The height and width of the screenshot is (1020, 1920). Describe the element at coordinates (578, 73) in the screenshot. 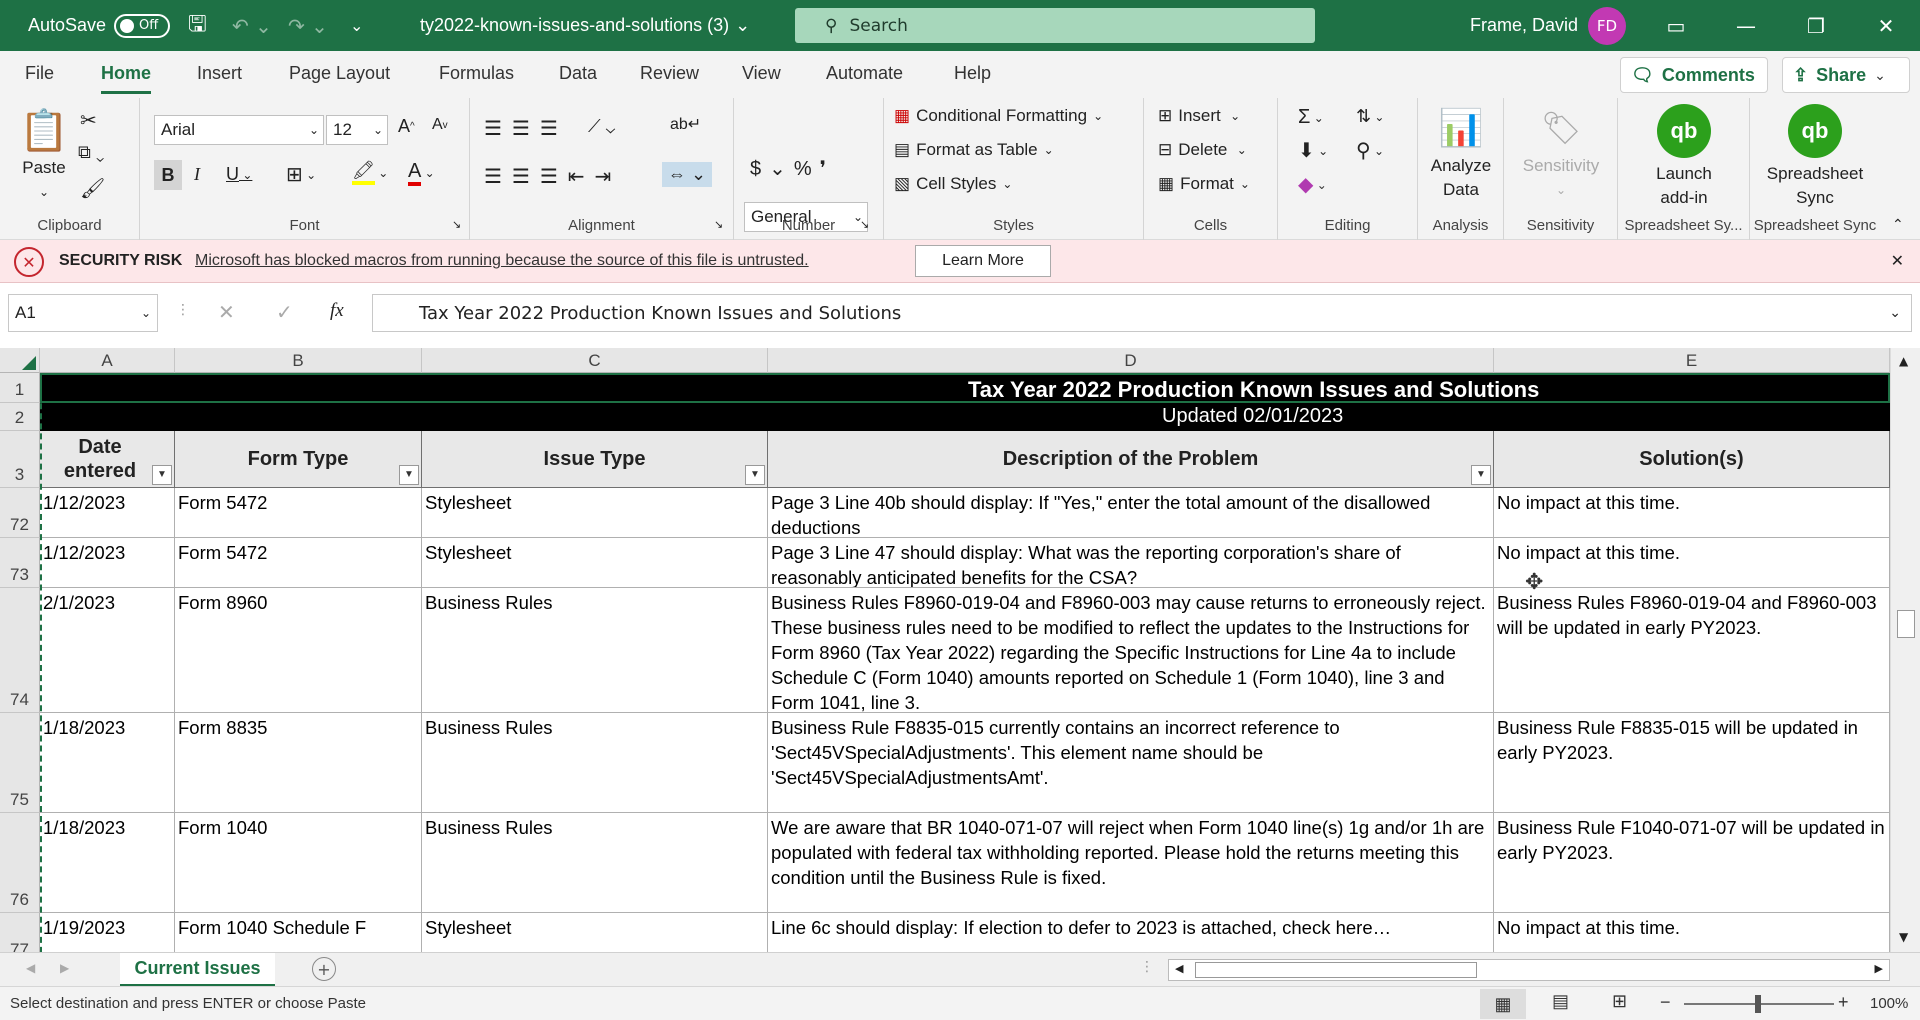

I see `tab-data: Data` at that location.